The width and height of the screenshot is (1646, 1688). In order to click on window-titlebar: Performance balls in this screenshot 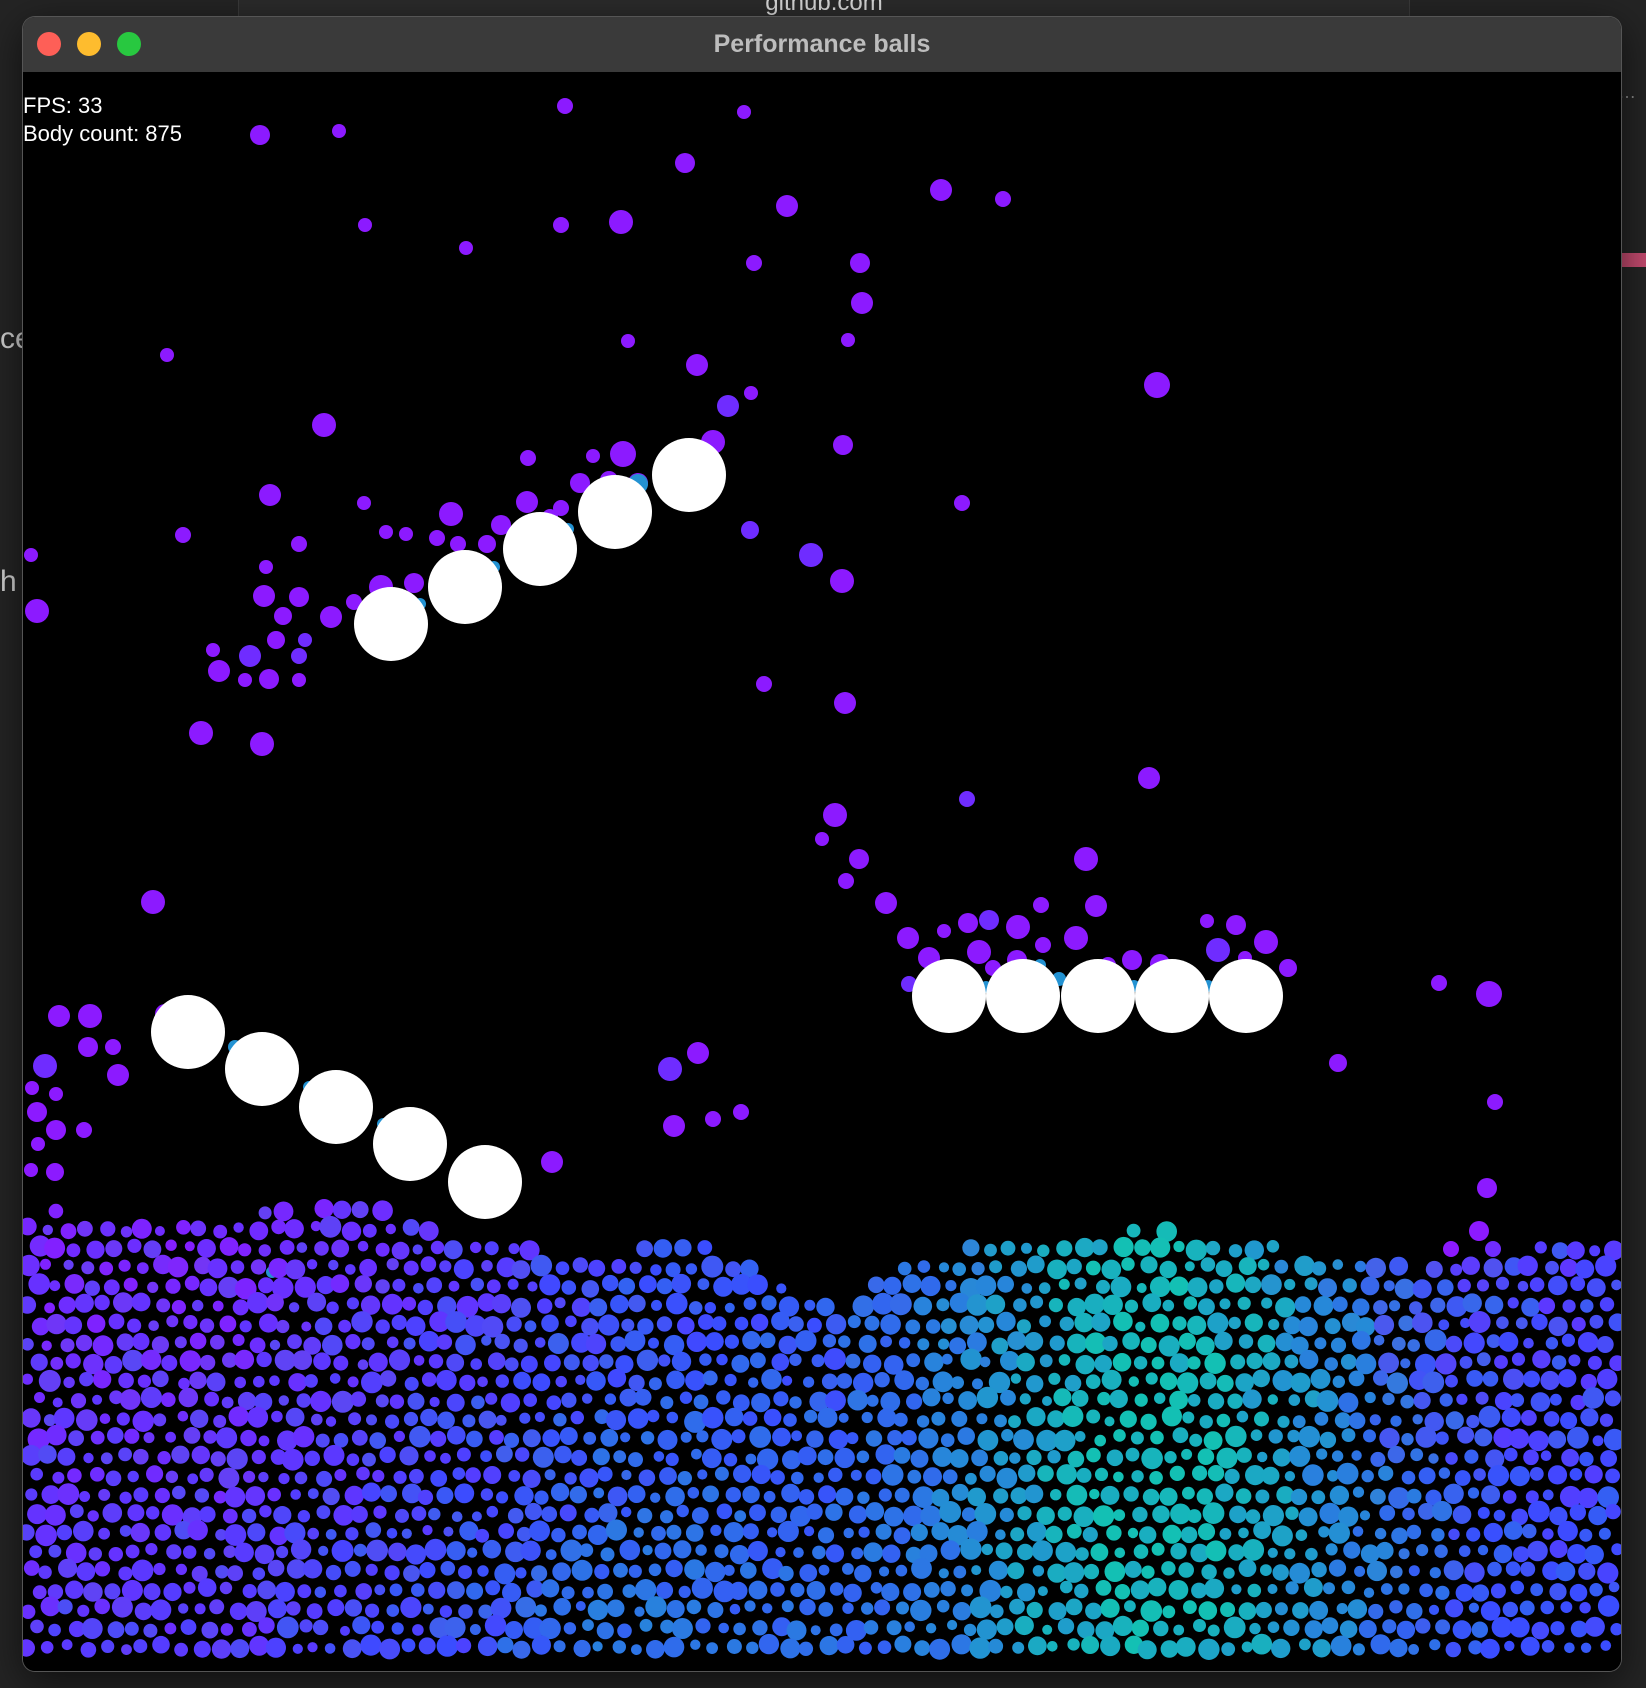, I will do `click(822, 45)`.